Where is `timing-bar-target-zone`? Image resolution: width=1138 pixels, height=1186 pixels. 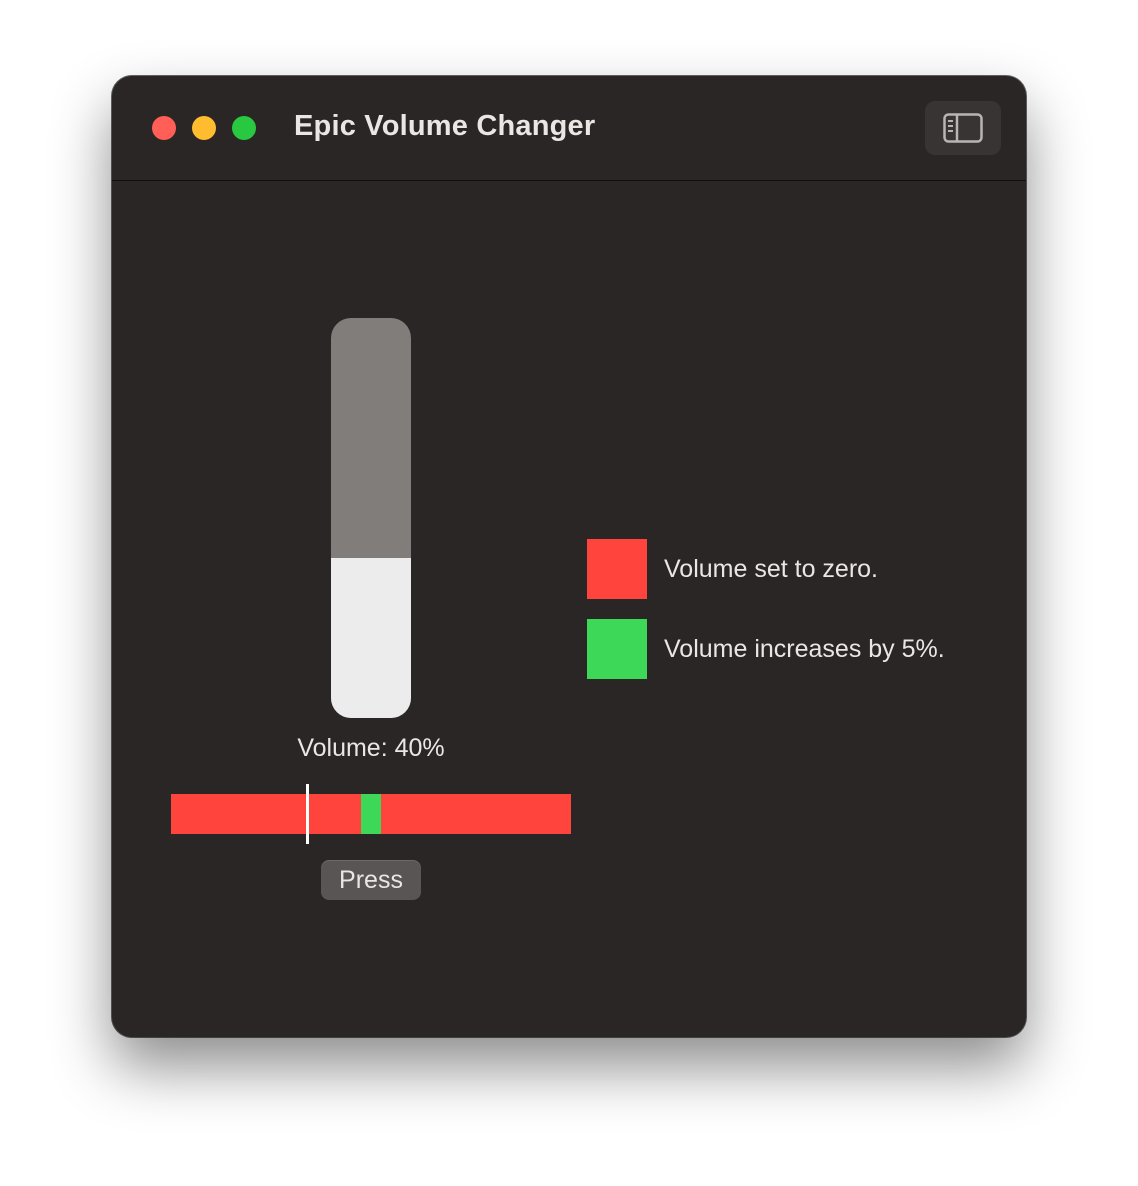 timing-bar-target-zone is located at coordinates (371, 814).